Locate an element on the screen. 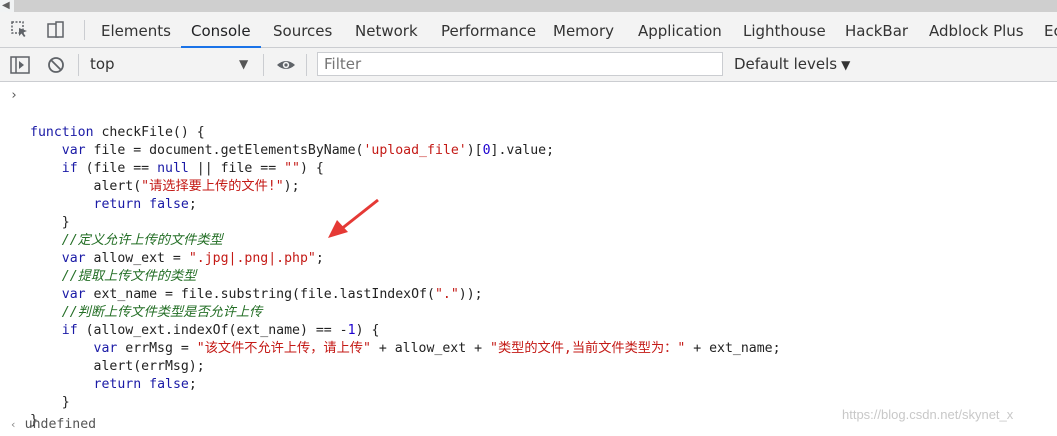 The width and height of the screenshot is (1057, 436). tab-performance: Performance is located at coordinates (488, 30).